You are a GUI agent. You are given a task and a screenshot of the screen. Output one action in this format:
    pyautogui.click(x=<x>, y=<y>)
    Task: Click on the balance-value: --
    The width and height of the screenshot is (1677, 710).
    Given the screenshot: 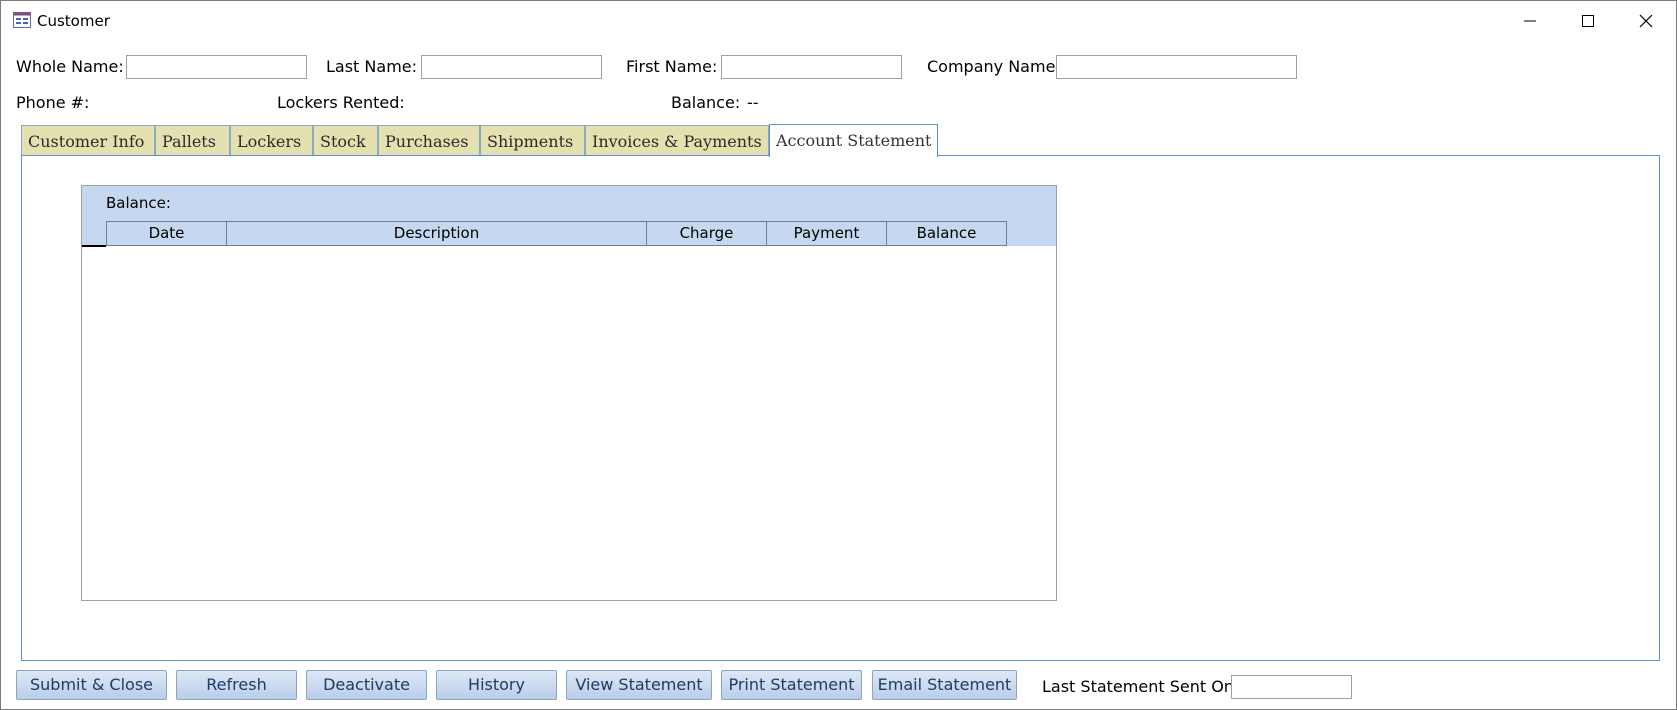 What is the action you would take?
    pyautogui.click(x=753, y=102)
    